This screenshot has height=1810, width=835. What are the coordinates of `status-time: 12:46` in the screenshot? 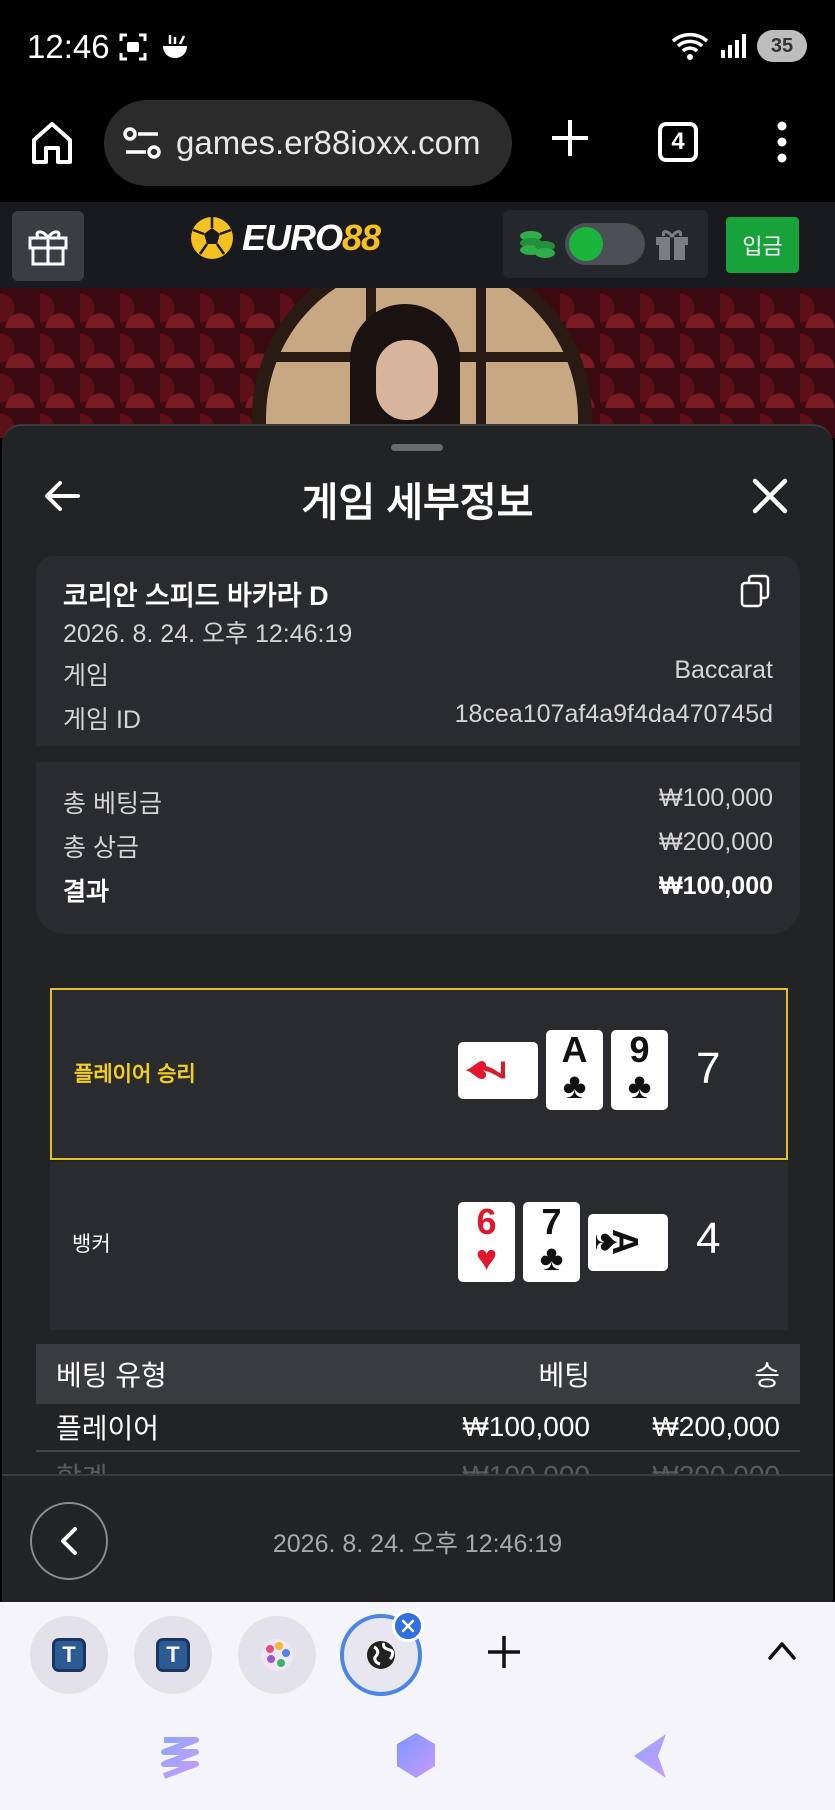 It's located at (68, 46).